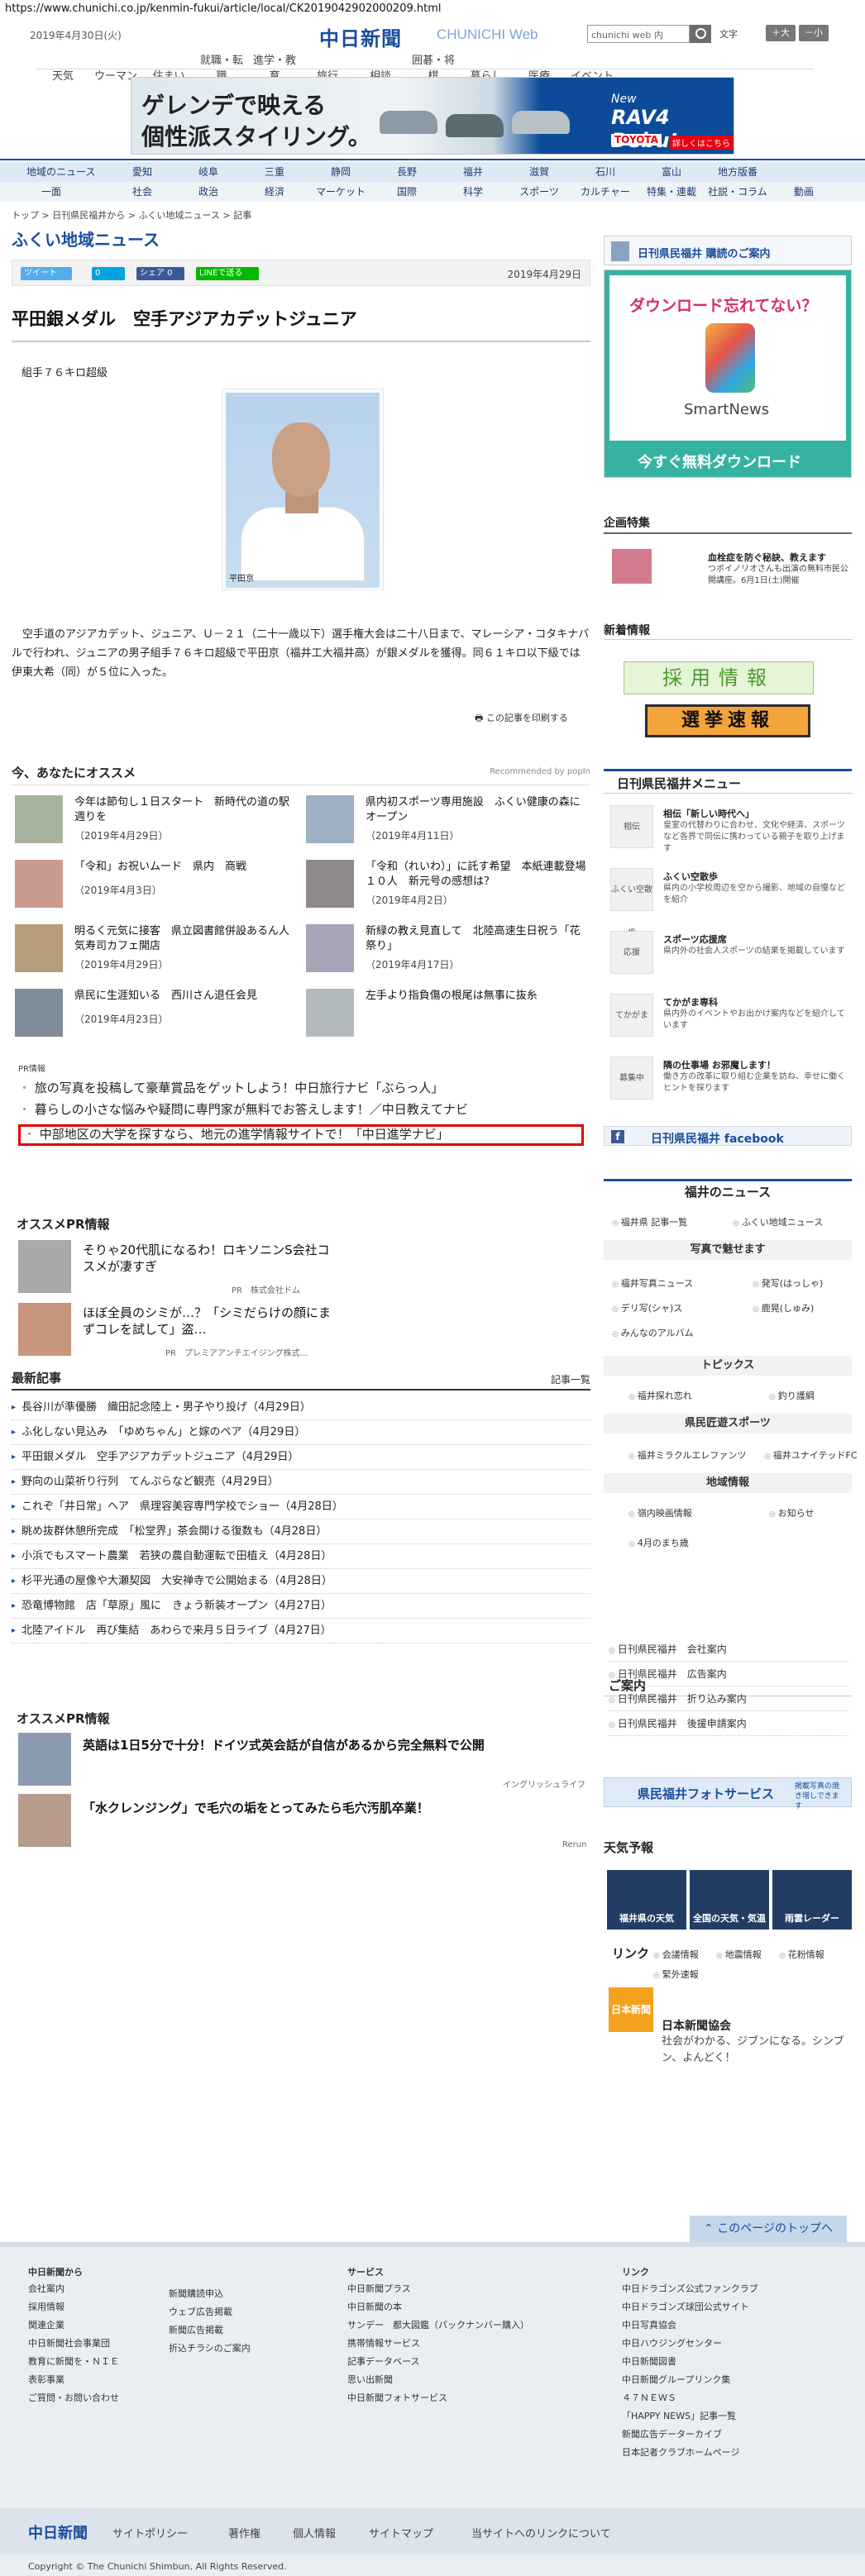 Image resolution: width=865 pixels, height=2576 pixels. What do you see at coordinates (728, 1723) in the screenshot?
I see `goannai-link: 日刊県民福井 後援申請案内` at bounding box center [728, 1723].